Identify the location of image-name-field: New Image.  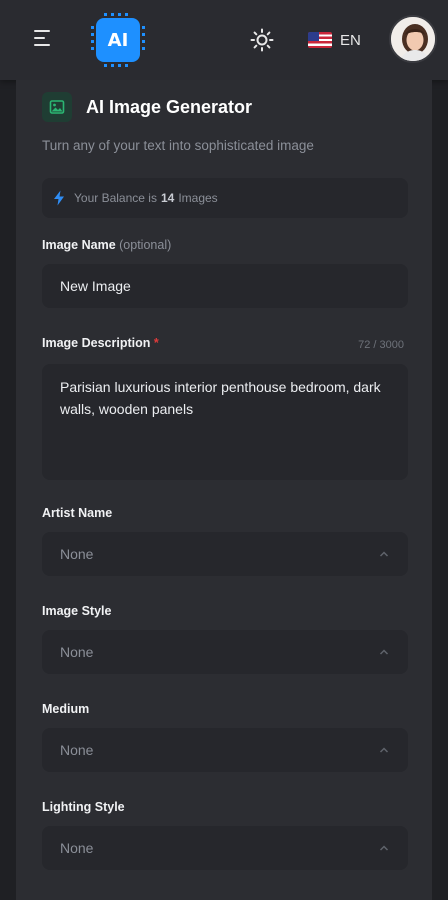
(225, 286).